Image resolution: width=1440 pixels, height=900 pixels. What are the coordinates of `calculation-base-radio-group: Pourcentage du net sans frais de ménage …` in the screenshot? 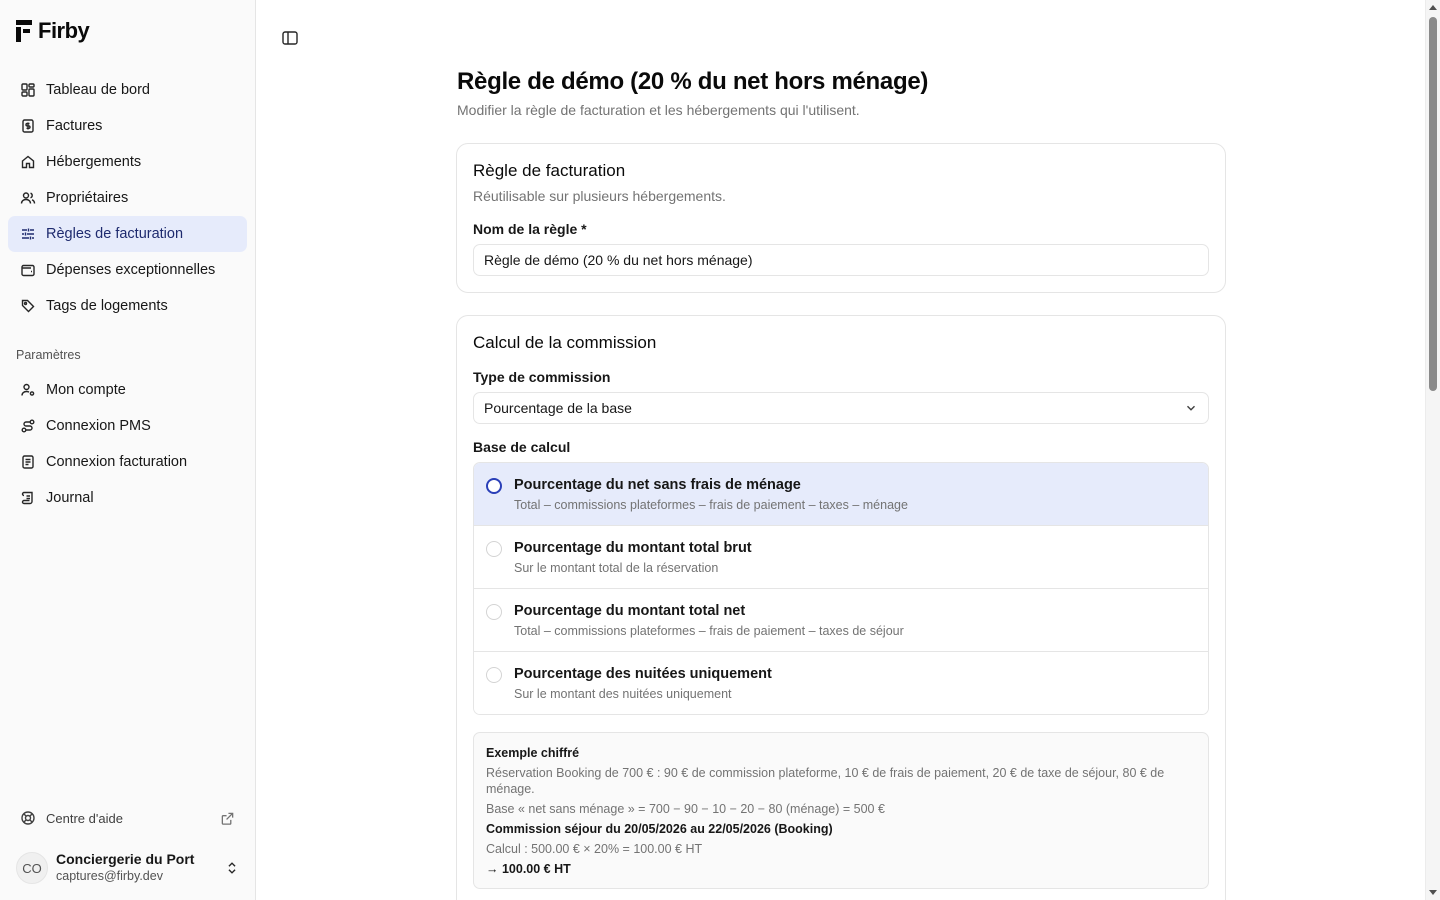 It's located at (841, 588).